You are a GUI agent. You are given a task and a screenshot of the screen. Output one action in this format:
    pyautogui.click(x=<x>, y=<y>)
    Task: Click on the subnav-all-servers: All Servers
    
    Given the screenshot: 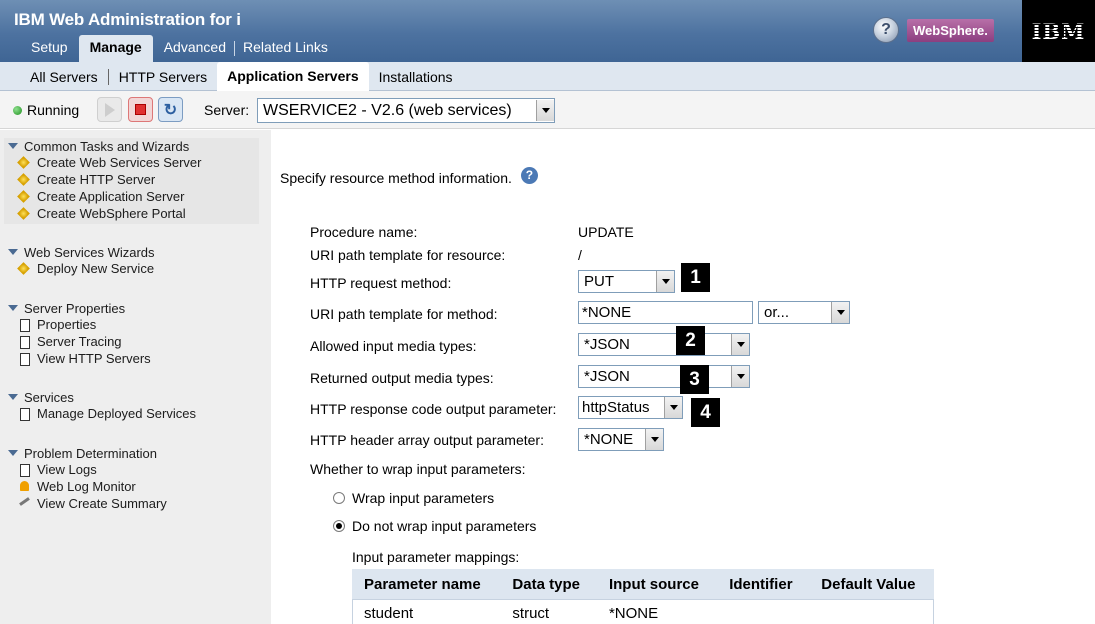 What is the action you would take?
    pyautogui.click(x=64, y=76)
    